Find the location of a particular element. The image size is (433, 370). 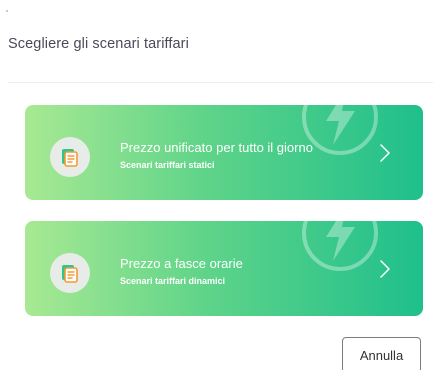

dialog-title: Scegliere gli scenari tariffari is located at coordinates (98, 44).